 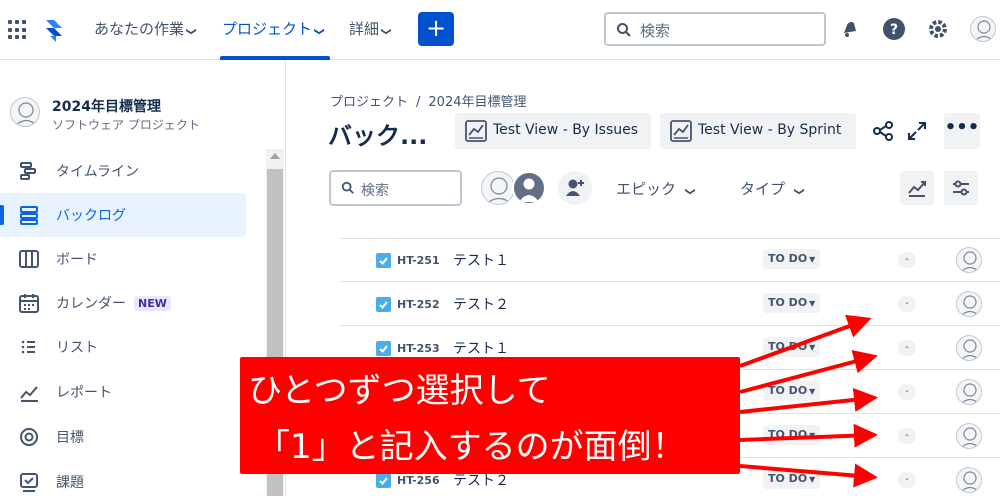 I want to click on sidebar-item-label: 目標, so click(x=70, y=438).